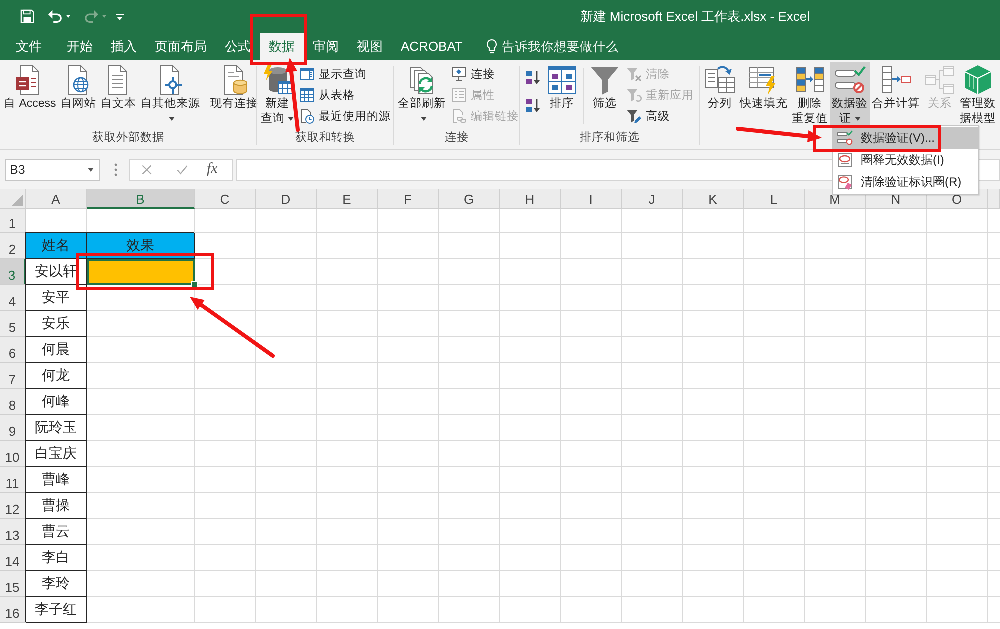  Describe the element at coordinates (13, 428) in the screenshot. I see `row-header: 9` at that location.